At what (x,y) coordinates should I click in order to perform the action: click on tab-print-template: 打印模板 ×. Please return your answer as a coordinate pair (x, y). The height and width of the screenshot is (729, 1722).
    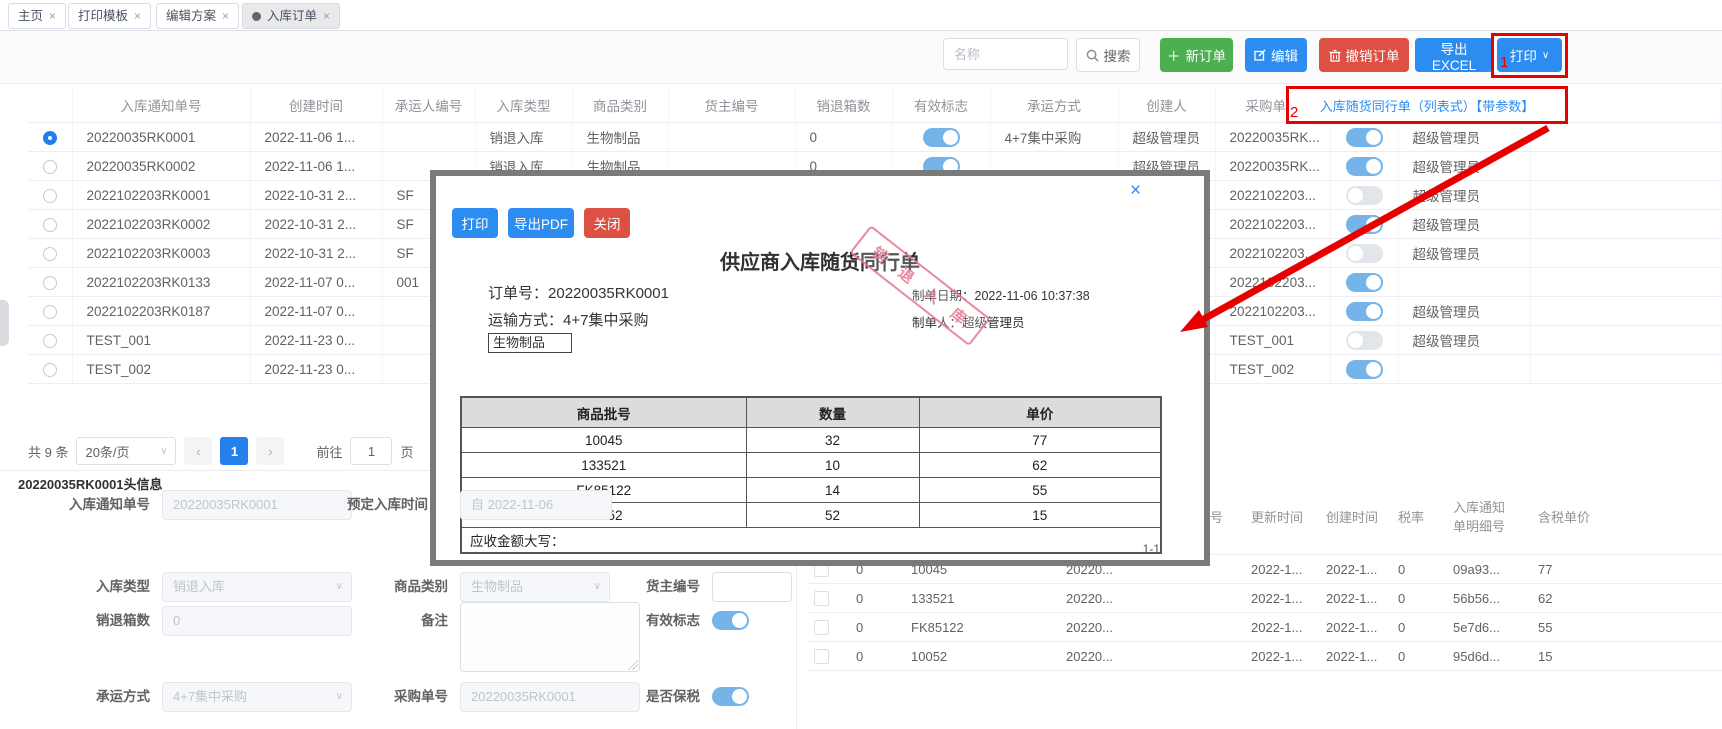
    Looking at the image, I should click on (110, 16).